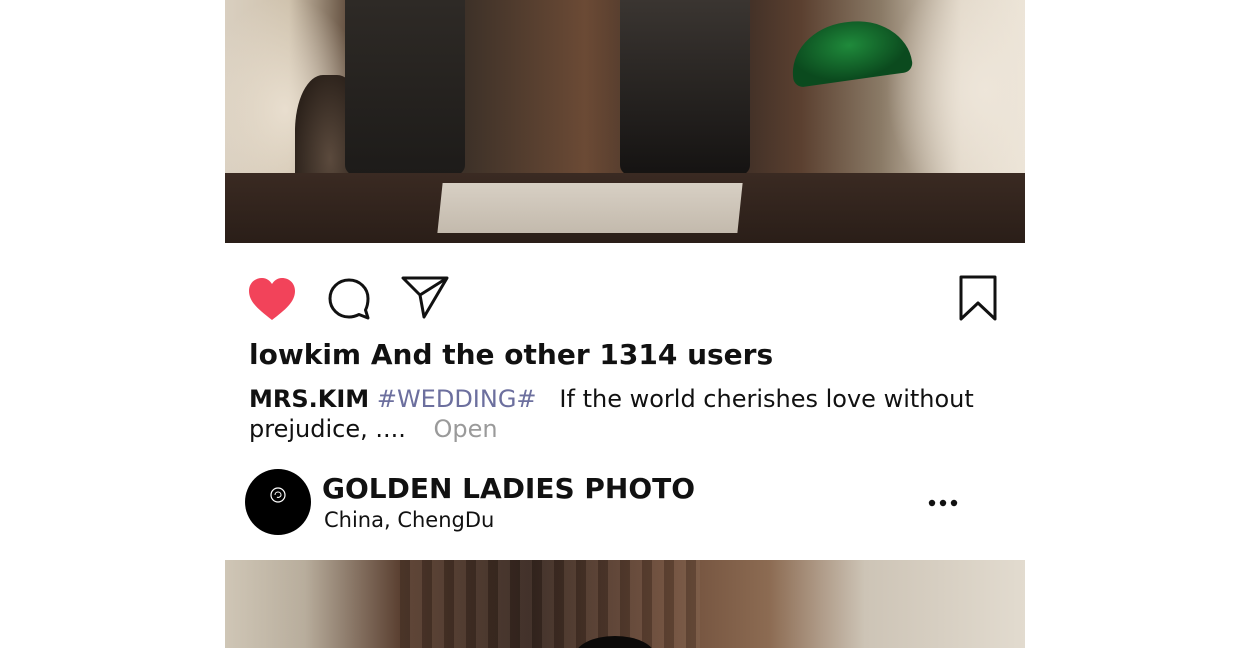 This screenshot has height=648, width=1250. I want to click on photo-detail-lamp, so click(850, 51).